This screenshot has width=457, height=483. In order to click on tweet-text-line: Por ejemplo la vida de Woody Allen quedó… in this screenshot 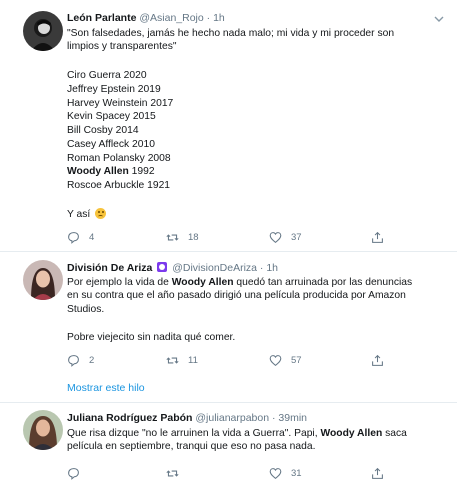, I will do `click(239, 283)`.